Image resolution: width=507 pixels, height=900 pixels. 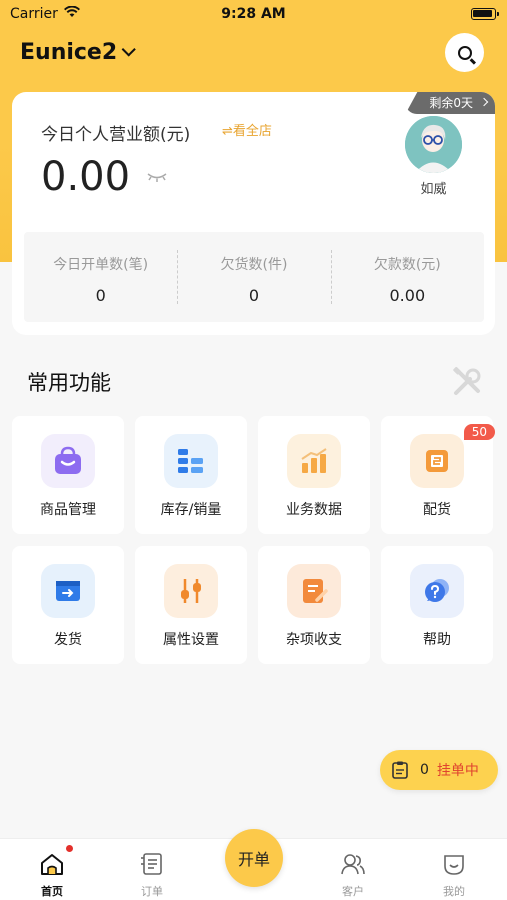 I want to click on stat-label: 今日开单数(笔), so click(x=101, y=265).